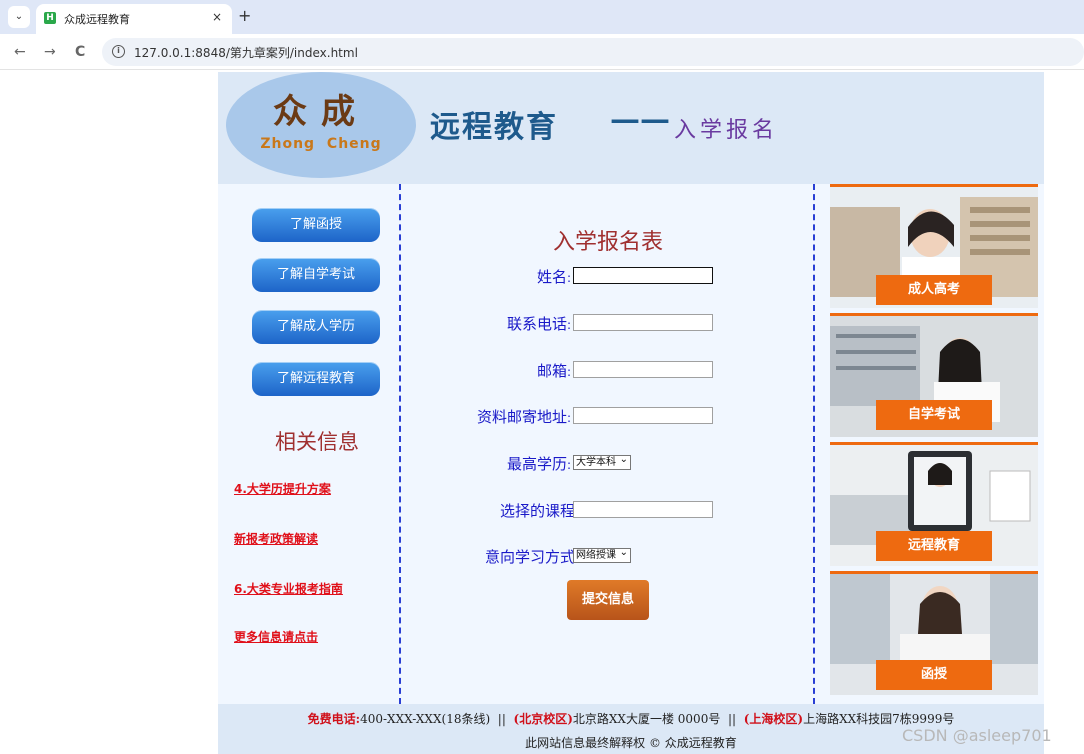 The width and height of the screenshot is (1084, 754). I want to click on row-name: 姓名:, so click(608, 276).